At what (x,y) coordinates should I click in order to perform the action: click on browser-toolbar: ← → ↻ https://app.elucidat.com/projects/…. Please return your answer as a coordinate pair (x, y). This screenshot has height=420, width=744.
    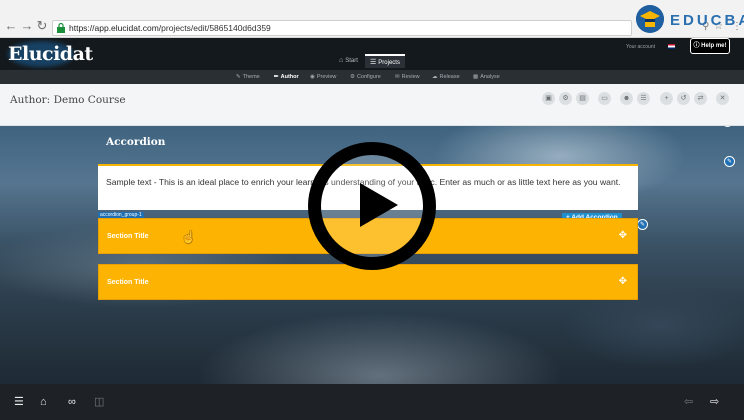
    Looking at the image, I should click on (372, 19).